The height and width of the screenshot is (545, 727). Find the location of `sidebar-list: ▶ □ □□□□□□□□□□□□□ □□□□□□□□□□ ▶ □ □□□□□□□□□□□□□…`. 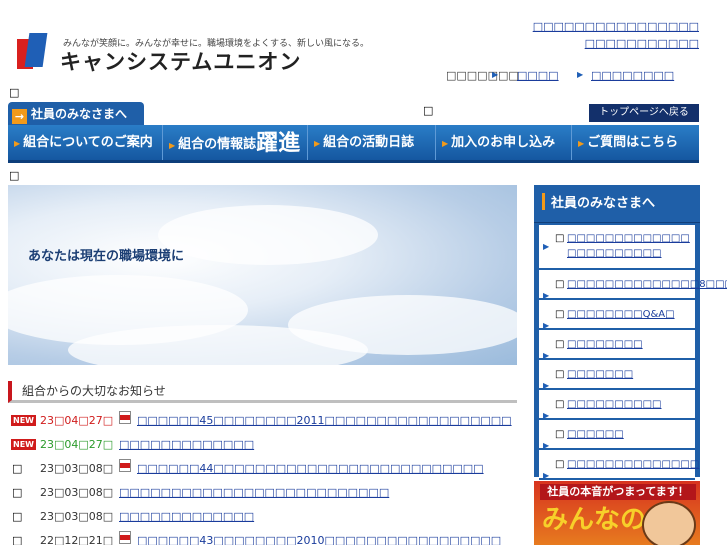

sidebar-list: ▶ □ □□□□□□□□□□□□□ □□□□□□□□□□ ▶ □ □□□□□□□□□□□□□… is located at coordinates (633, 352).